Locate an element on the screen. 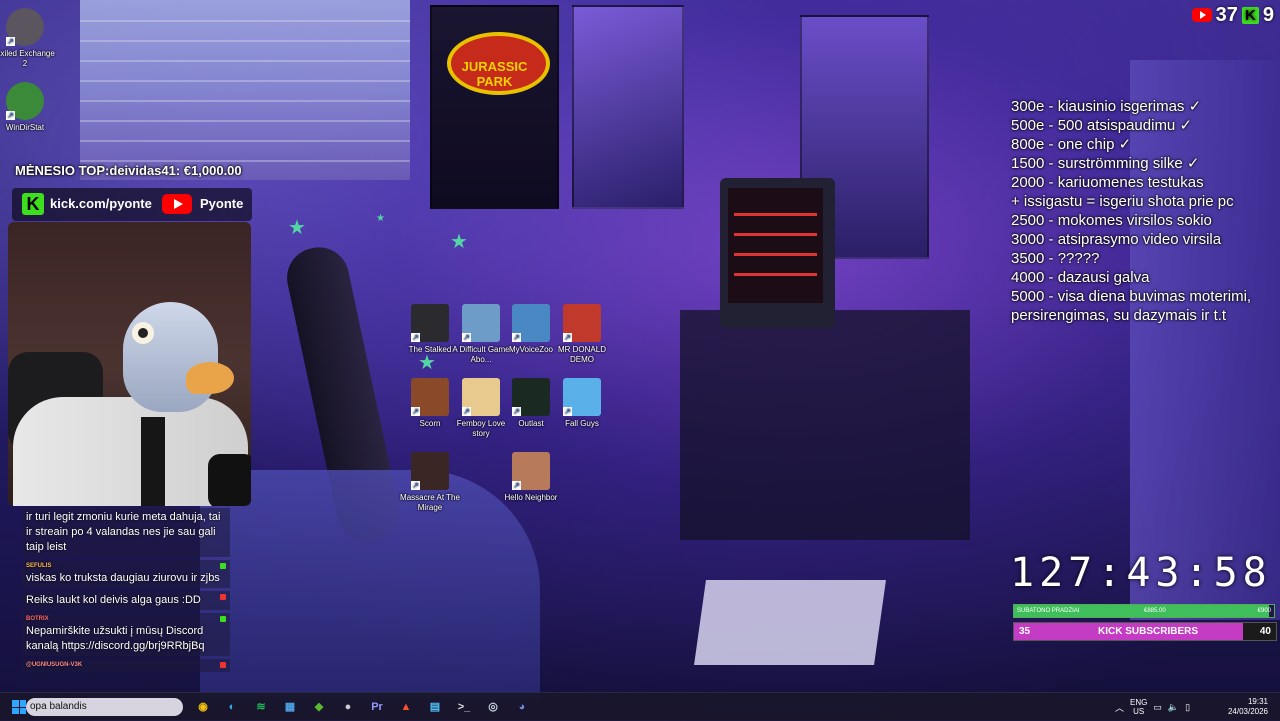 Image resolution: width=1280 pixels, height=721 pixels. hello-neighbor-icon: ↗ is located at coordinates (531, 471).